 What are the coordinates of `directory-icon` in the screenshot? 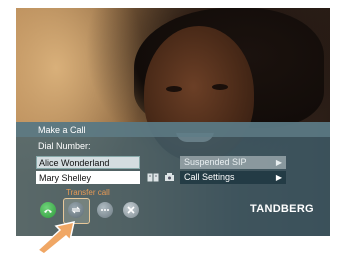 It's located at (169, 177).